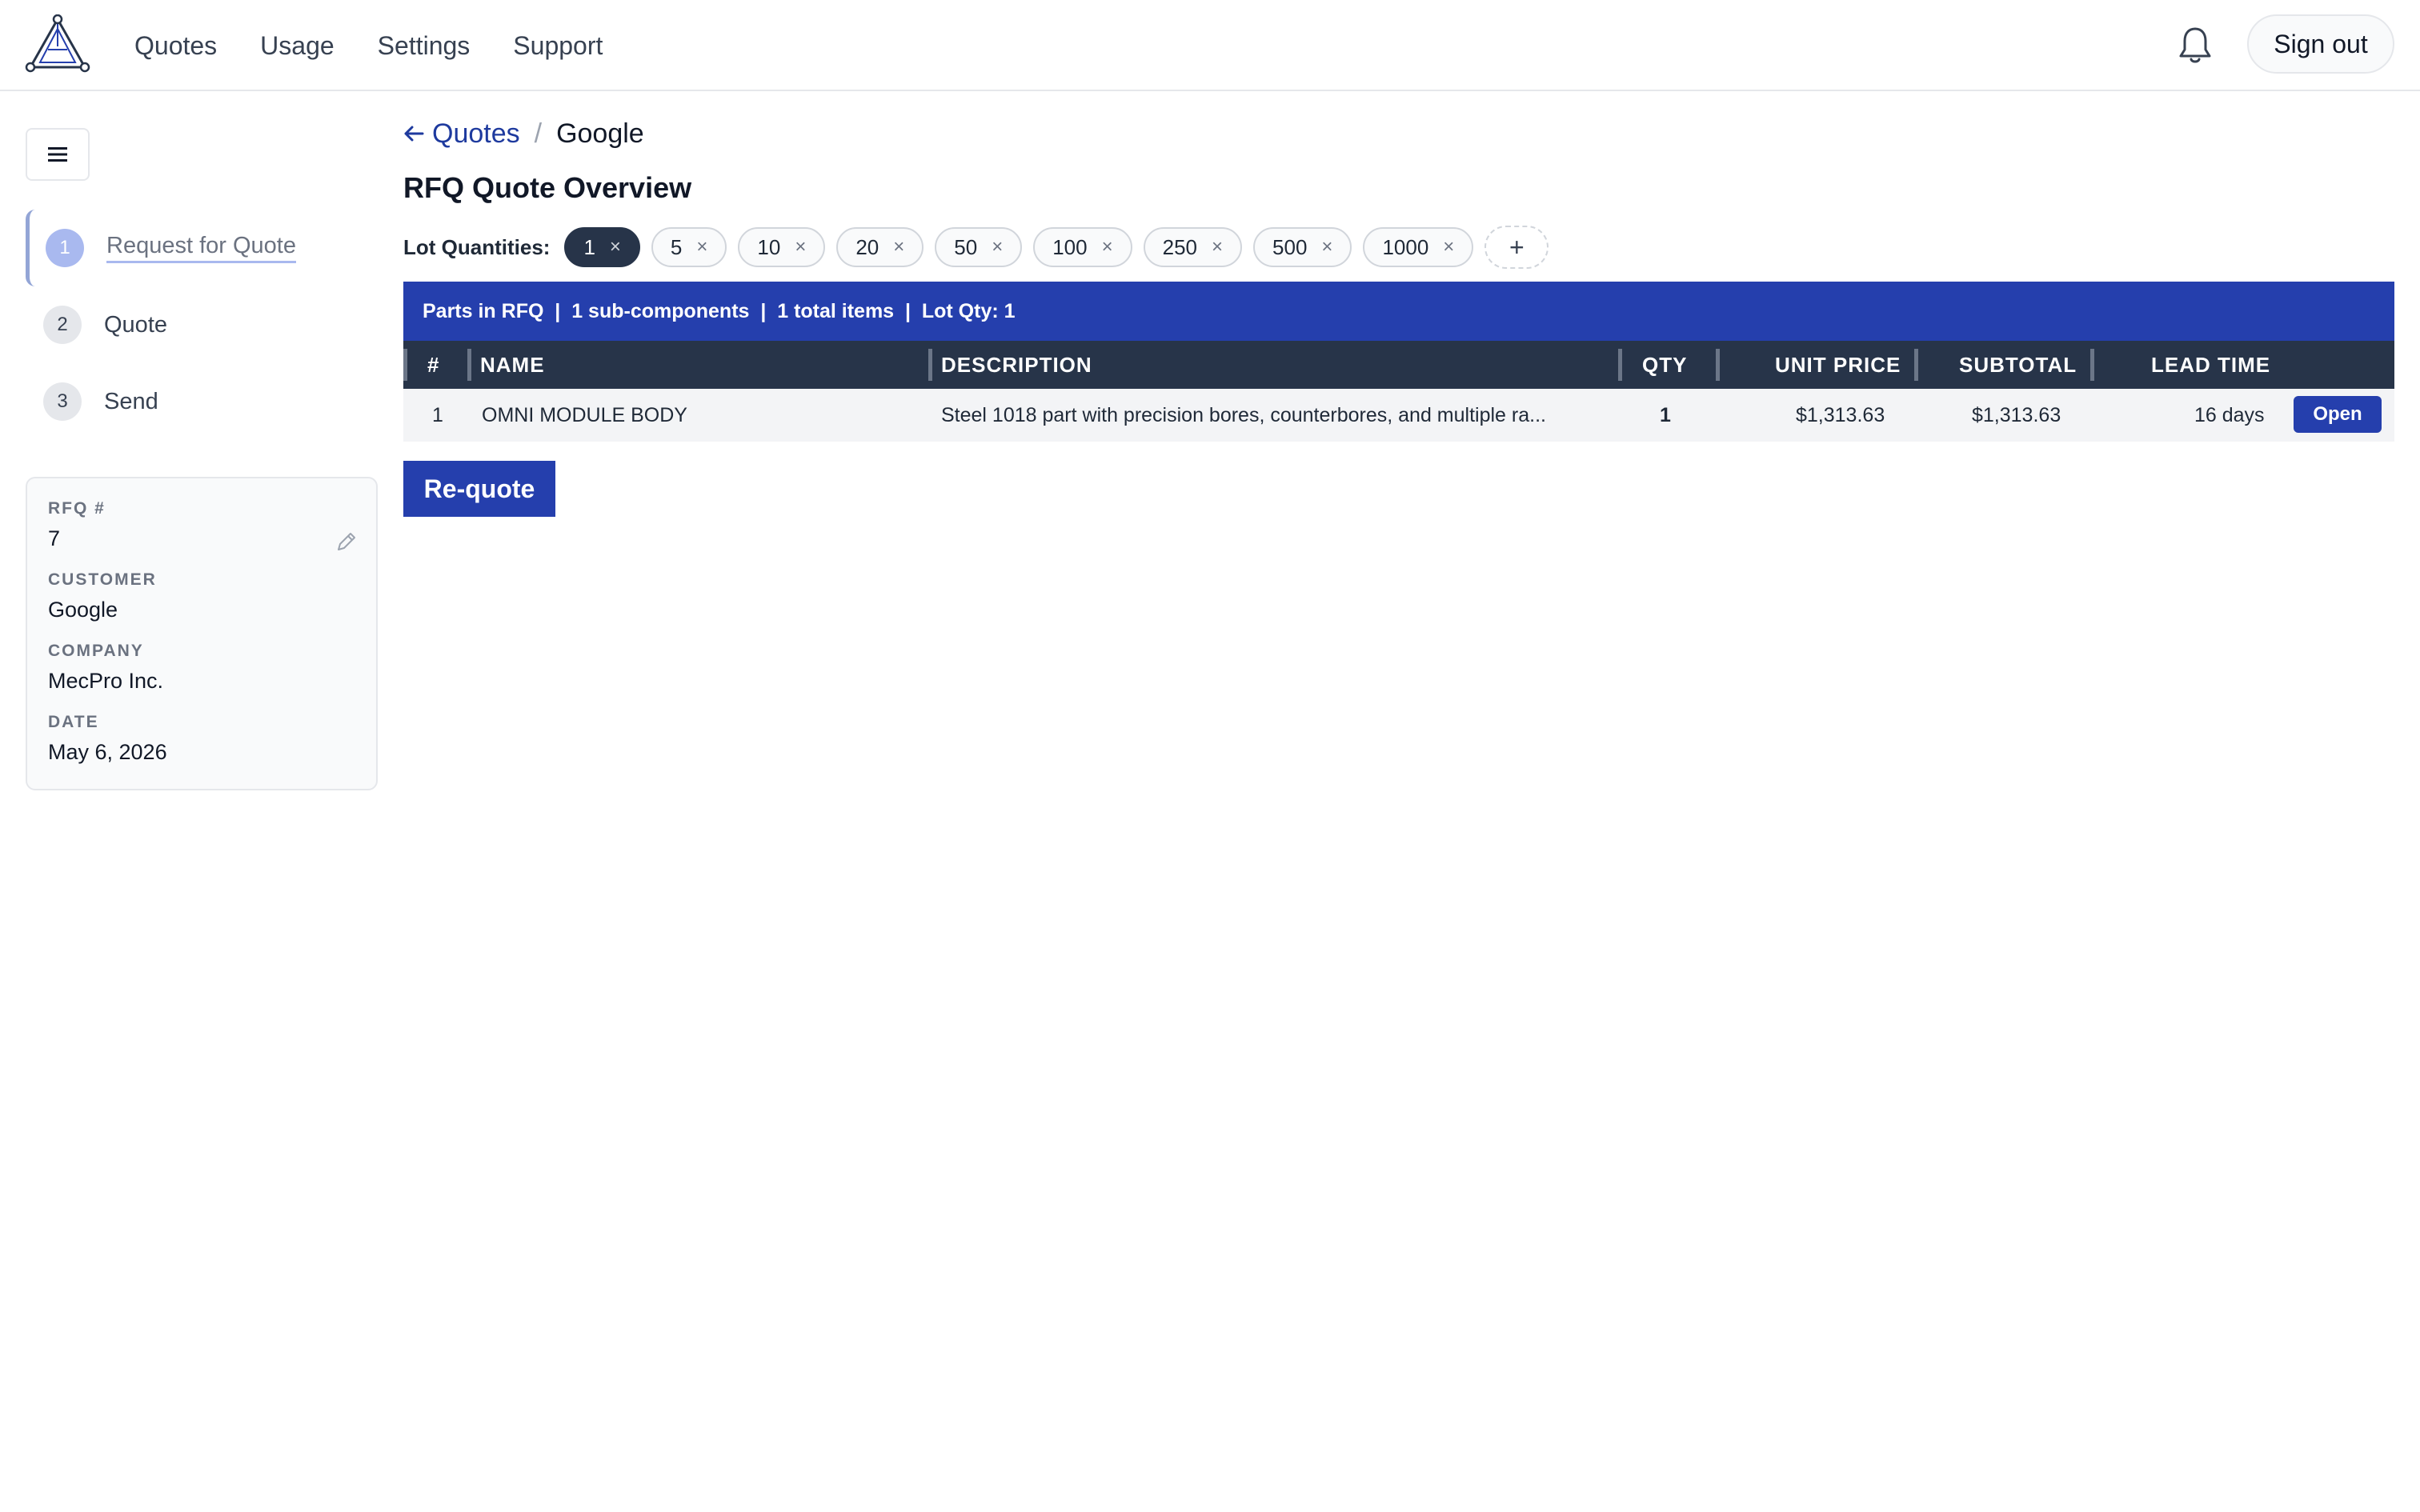 Image resolution: width=2420 pixels, height=1512 pixels. What do you see at coordinates (1838, 364) in the screenshot?
I see `column-header-unit-price: UNIT PRICE` at bounding box center [1838, 364].